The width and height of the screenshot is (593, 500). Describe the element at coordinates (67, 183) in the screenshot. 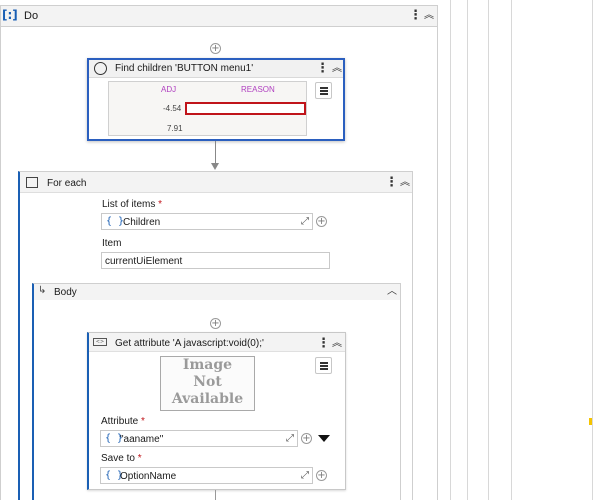

I see `for-each-title: For each` at that location.